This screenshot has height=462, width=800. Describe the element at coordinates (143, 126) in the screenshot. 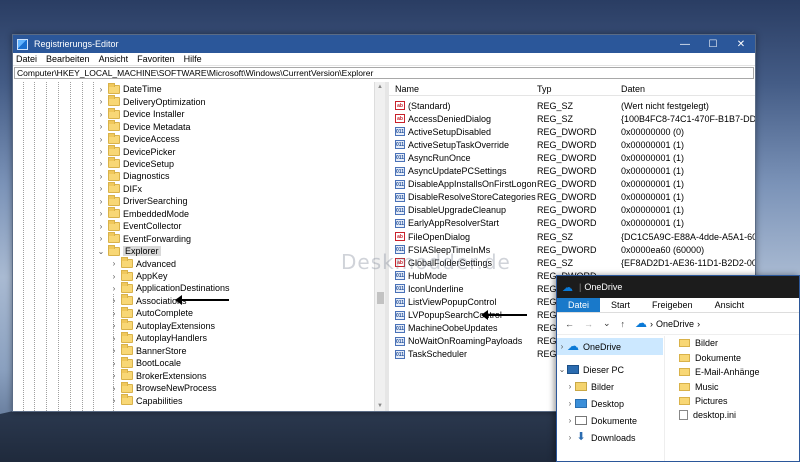

I see `tree-item: › Device Metadata` at that location.